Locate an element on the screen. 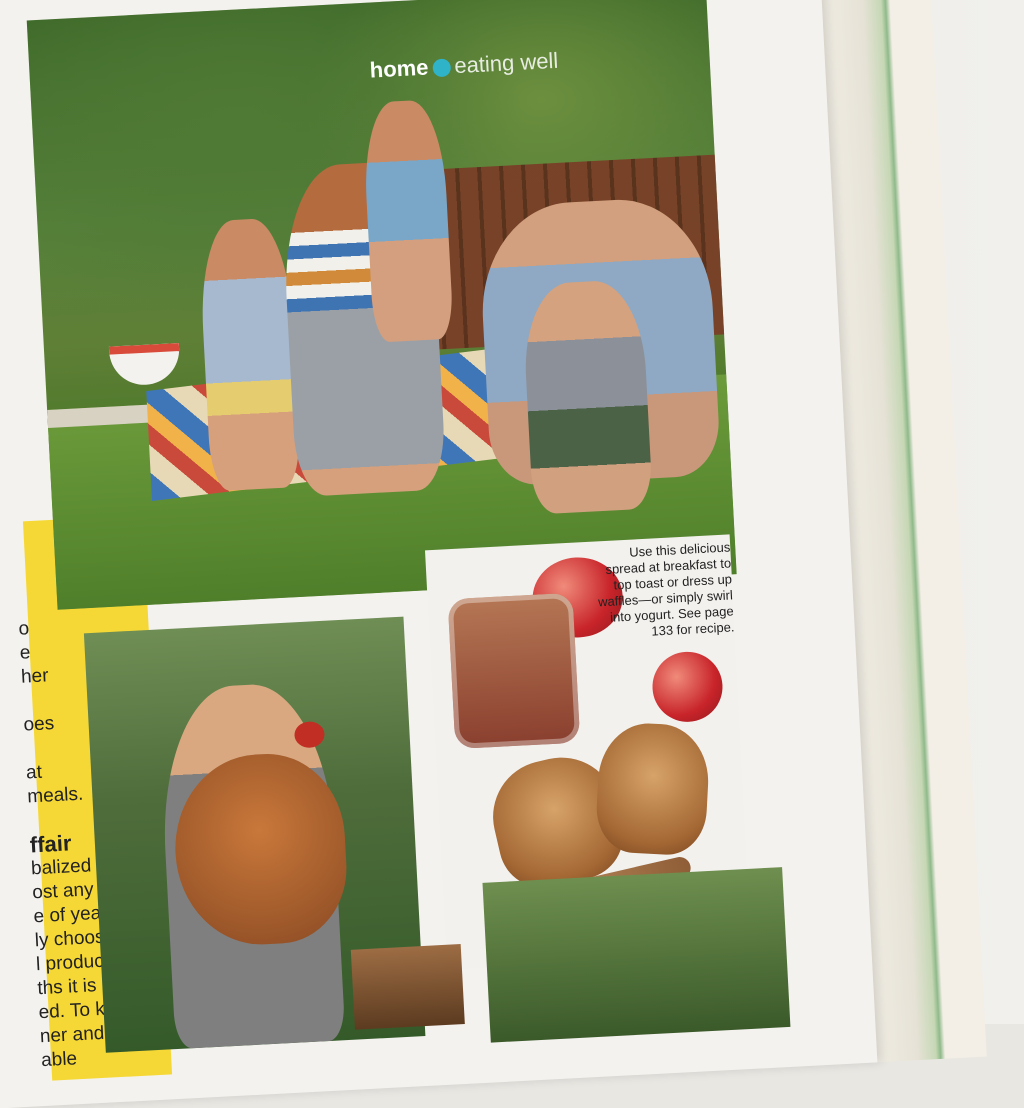  apple-bowl is located at coordinates (144, 364).